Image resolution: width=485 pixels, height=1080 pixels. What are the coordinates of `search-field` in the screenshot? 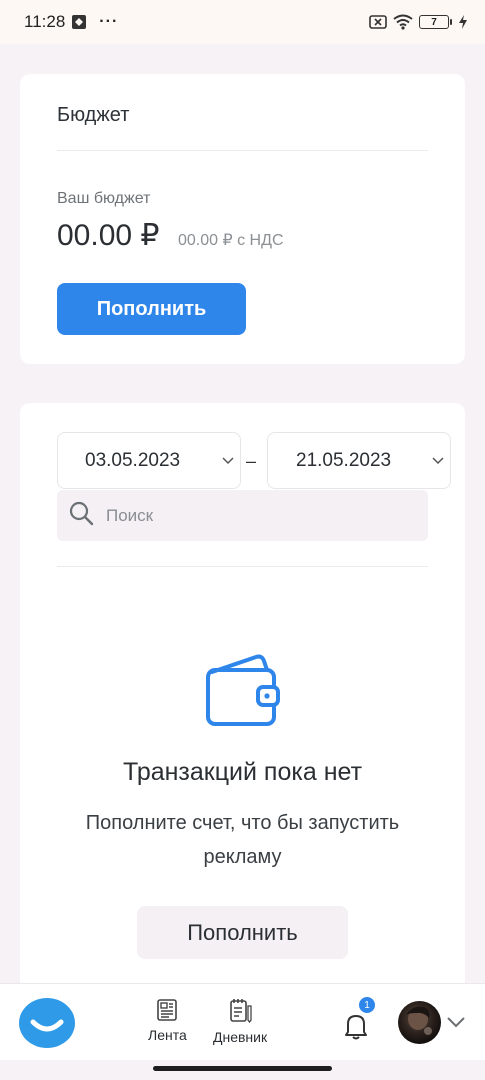 It's located at (242, 515).